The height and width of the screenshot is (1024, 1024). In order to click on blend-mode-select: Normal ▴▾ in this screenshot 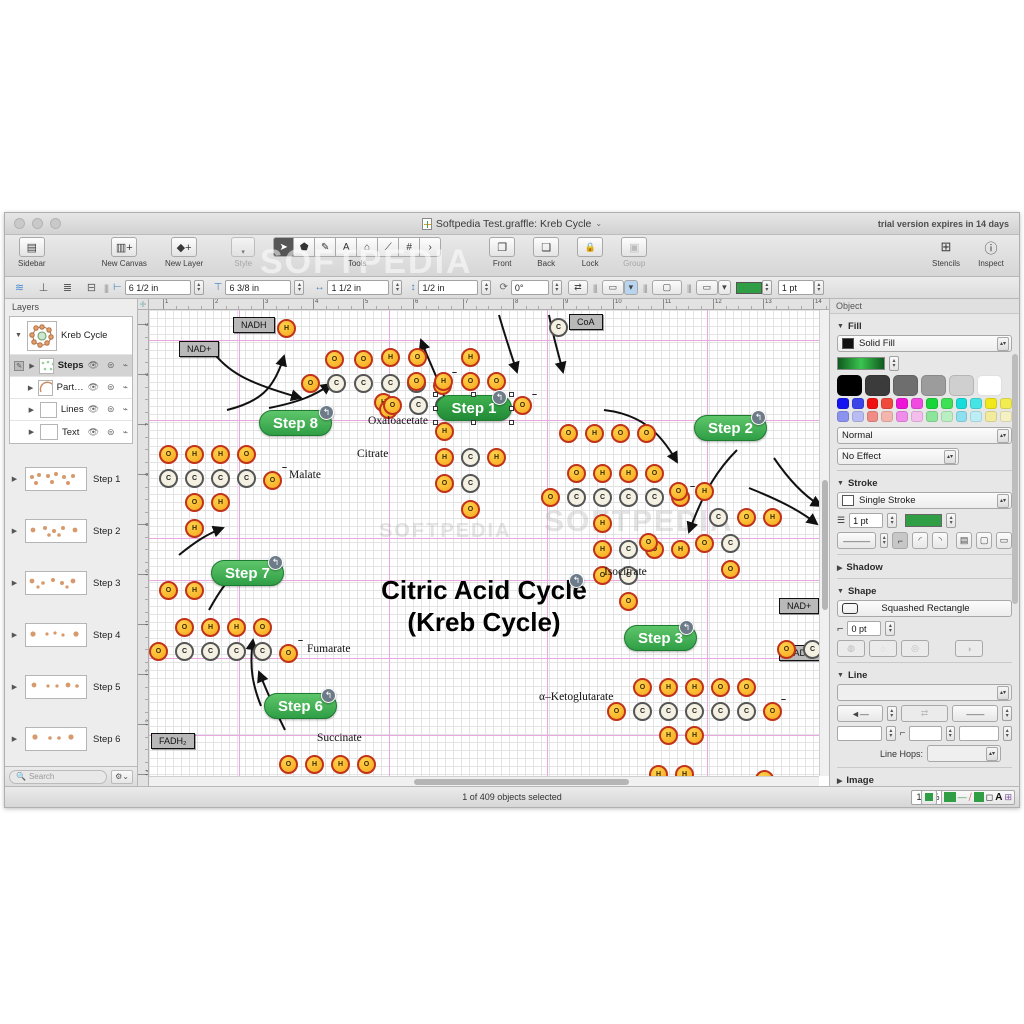, I will do `click(924, 435)`.